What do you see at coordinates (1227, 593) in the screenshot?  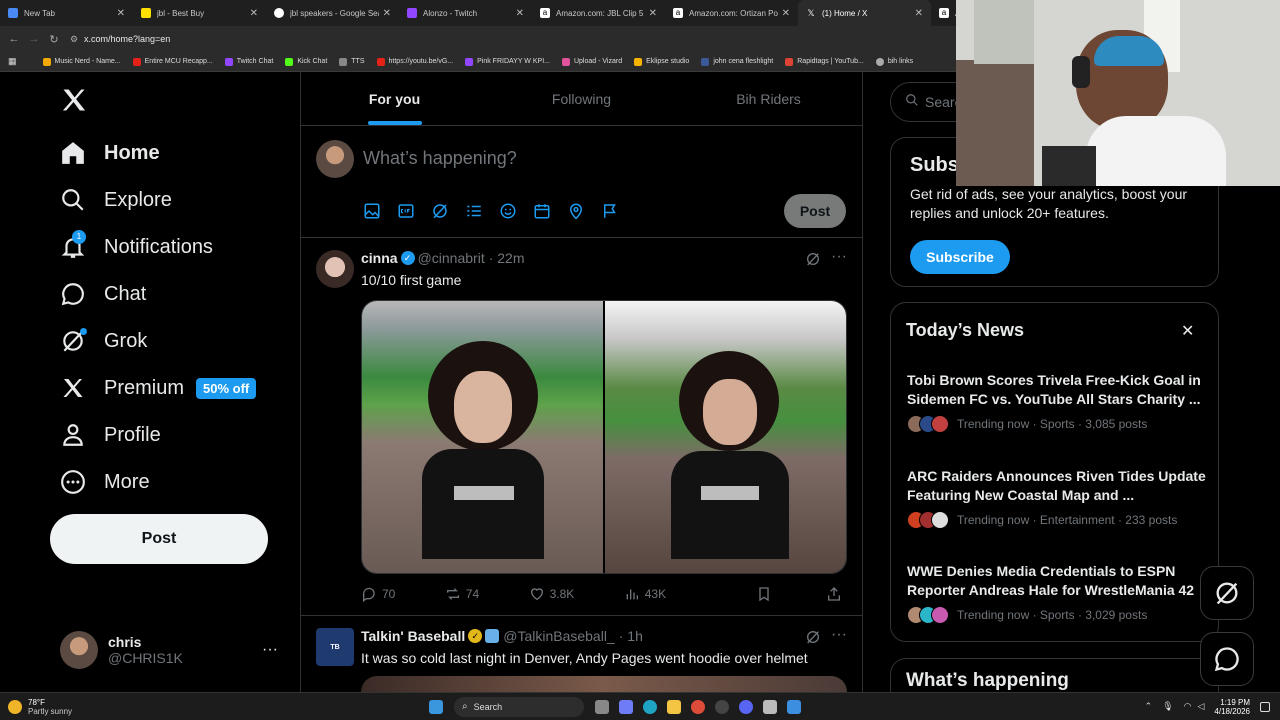 I see `grok-float-button` at bounding box center [1227, 593].